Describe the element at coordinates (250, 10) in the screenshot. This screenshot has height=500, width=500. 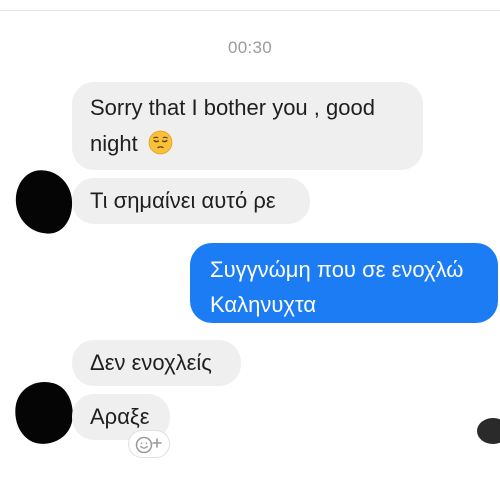
I see `header-divider` at that location.